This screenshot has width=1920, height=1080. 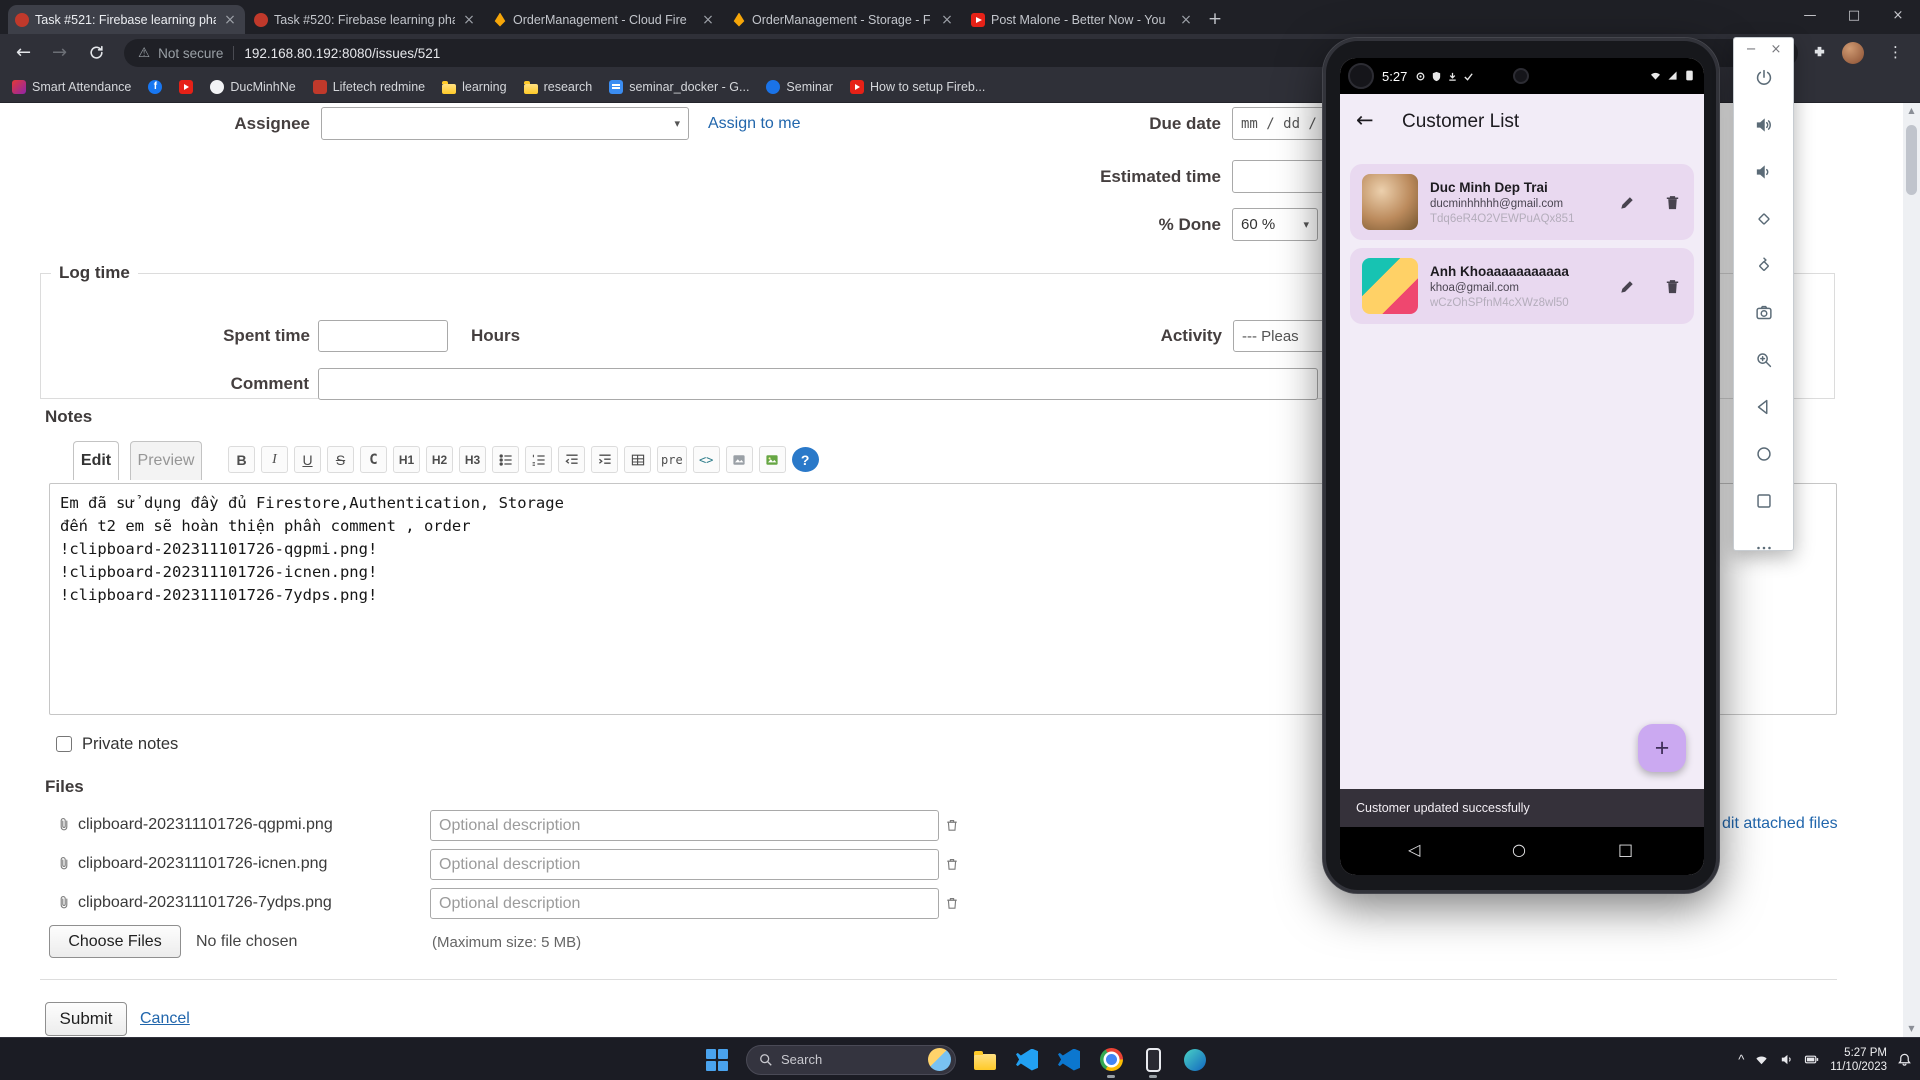 What do you see at coordinates (340, 459) in the screenshot?
I see `strikethrough-button: S` at bounding box center [340, 459].